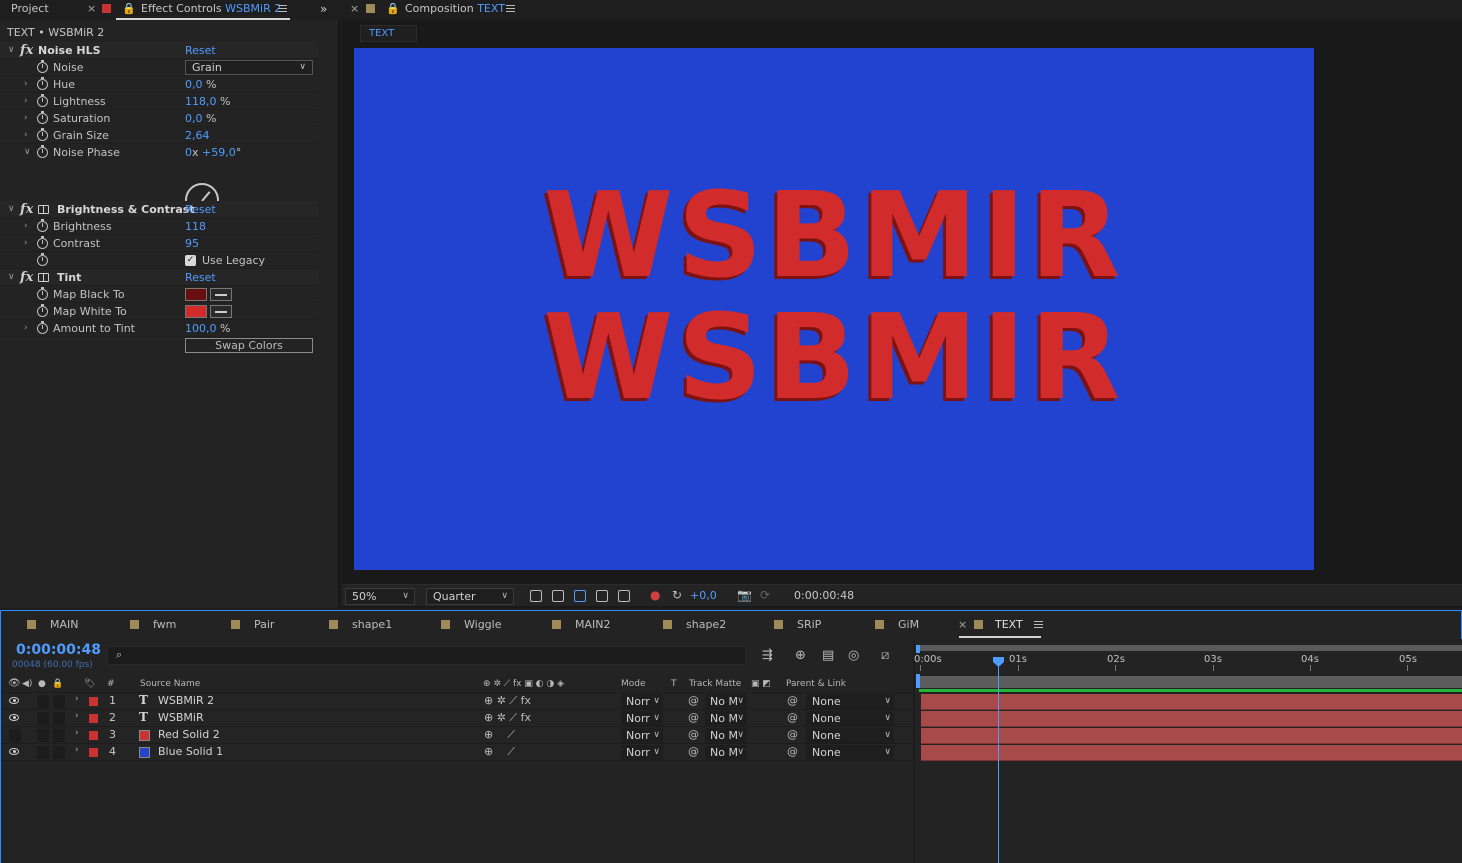  I want to click on effect-tint-header: ∨ fx Tint Reset, so click(159, 277).